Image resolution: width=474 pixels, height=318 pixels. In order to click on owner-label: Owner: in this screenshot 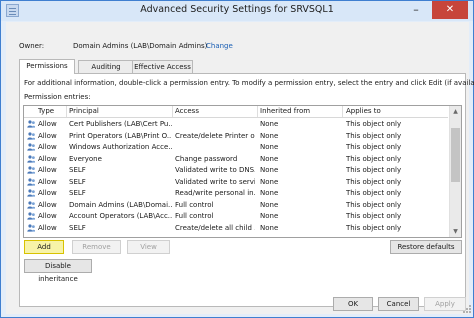, I will do `click(32, 46)`.